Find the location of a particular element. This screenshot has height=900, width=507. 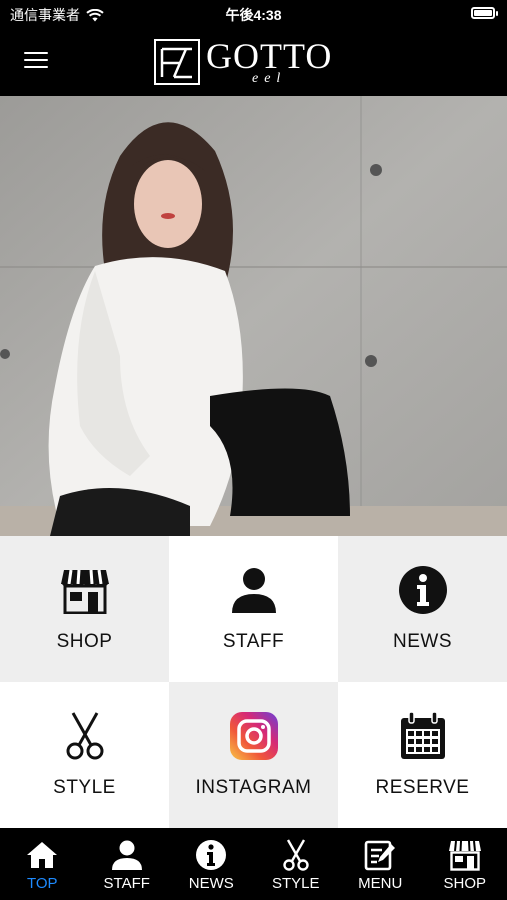

logo-mark-icon is located at coordinates (177, 62).